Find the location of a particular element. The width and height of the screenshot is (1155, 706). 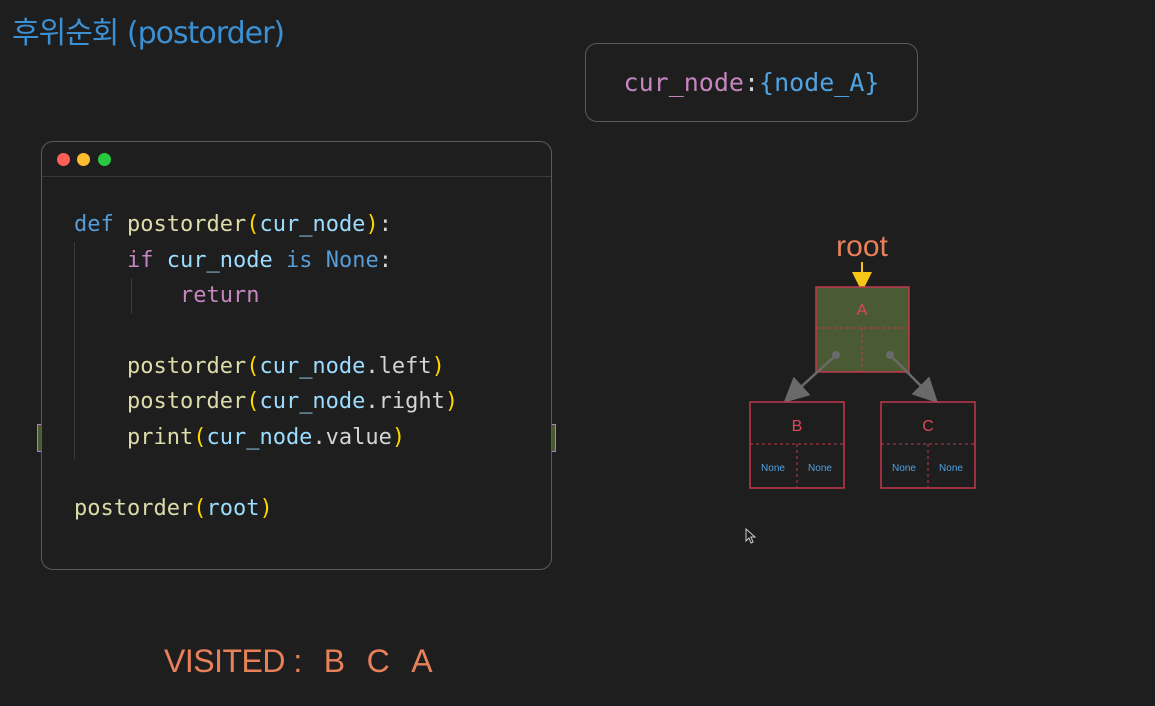

right-child-arrow is located at coordinates (914, 379).